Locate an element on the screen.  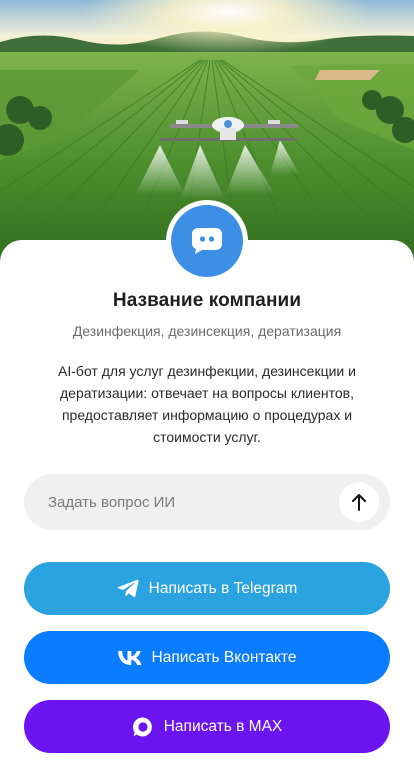
avatar is located at coordinates (207, 241).